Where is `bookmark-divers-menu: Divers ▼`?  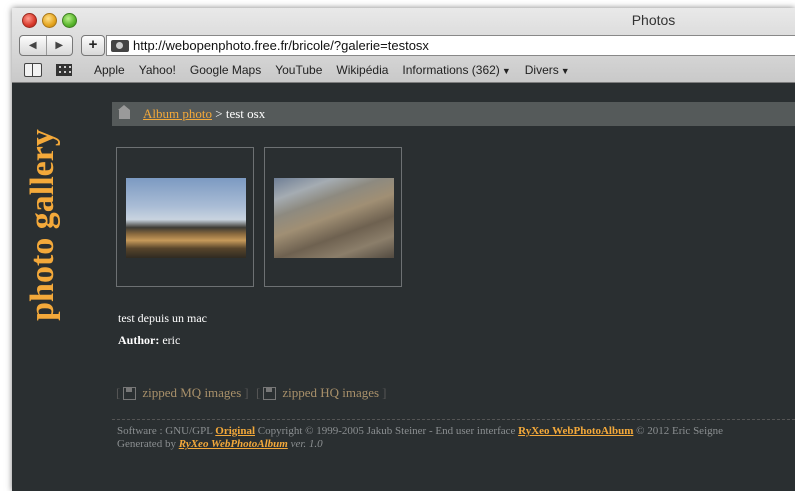
bookmark-divers-menu: Divers ▼ is located at coordinates (547, 70).